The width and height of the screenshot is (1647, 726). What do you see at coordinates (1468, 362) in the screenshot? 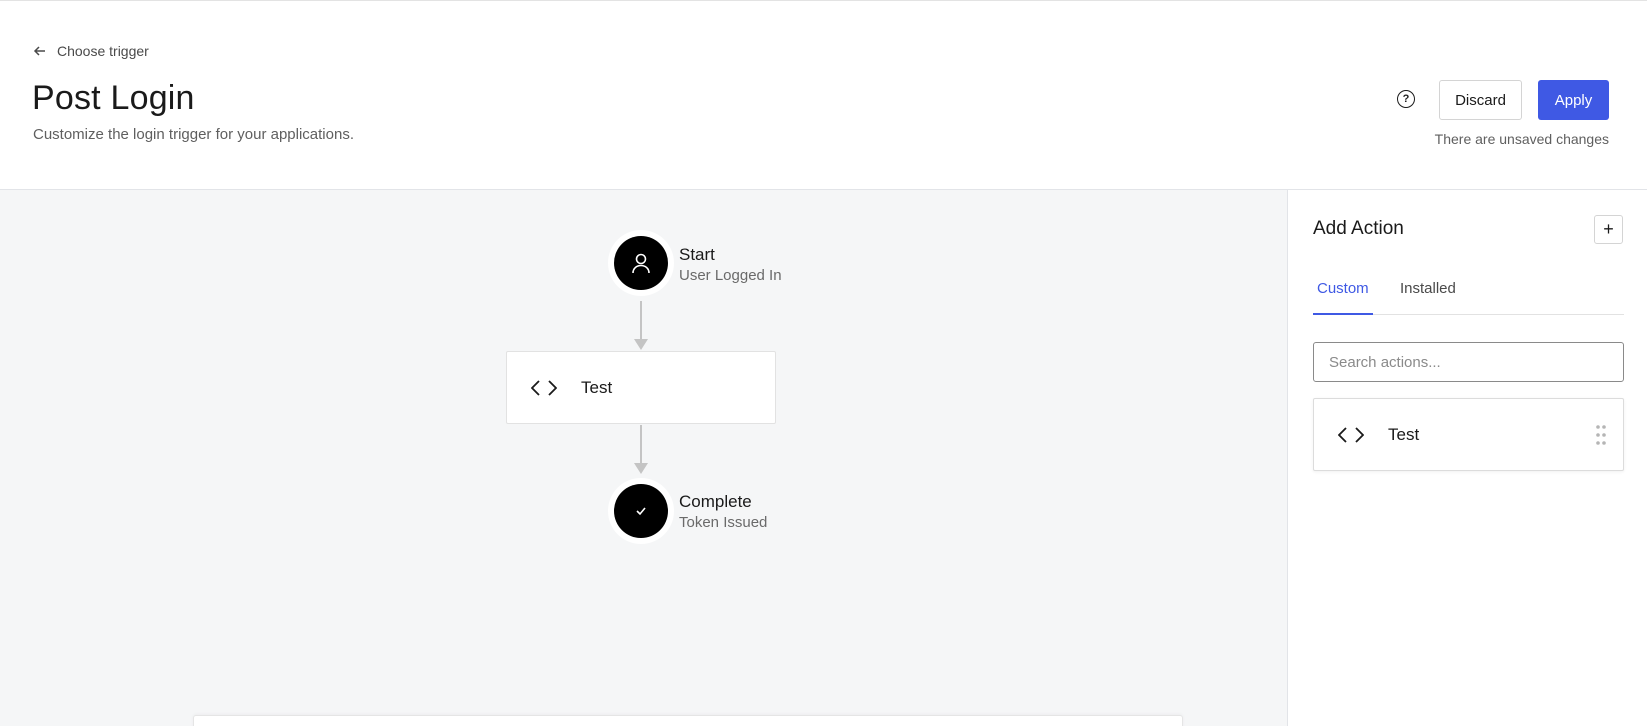
I see `search-actions-input` at bounding box center [1468, 362].